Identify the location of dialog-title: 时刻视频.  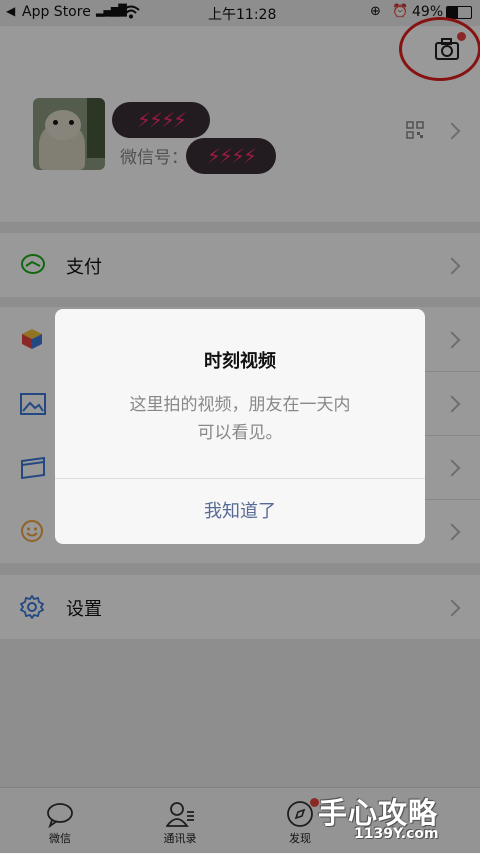
(240, 361).